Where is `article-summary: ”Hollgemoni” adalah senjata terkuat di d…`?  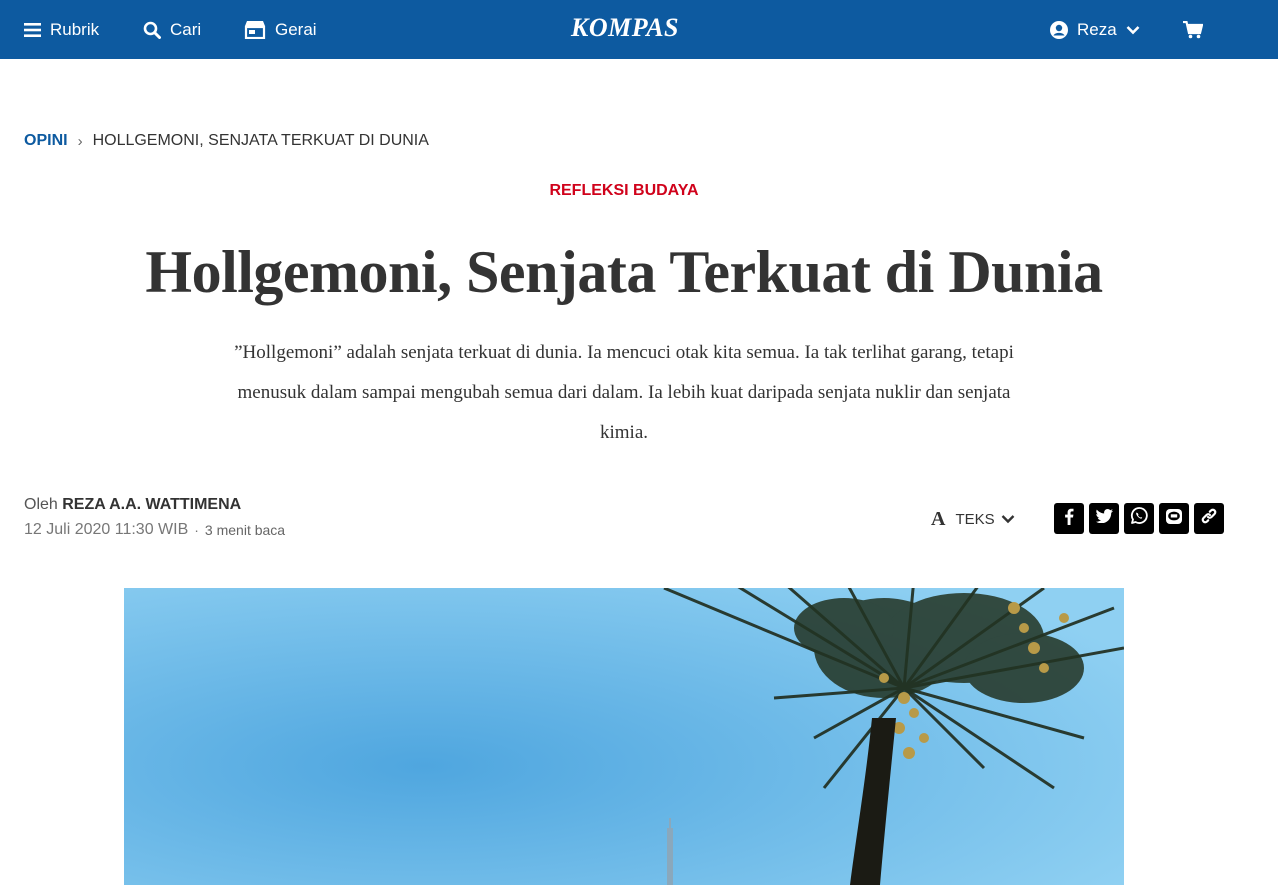
article-summary: ”Hollgemoni” adalah senjata terkuat di d… is located at coordinates (624, 392).